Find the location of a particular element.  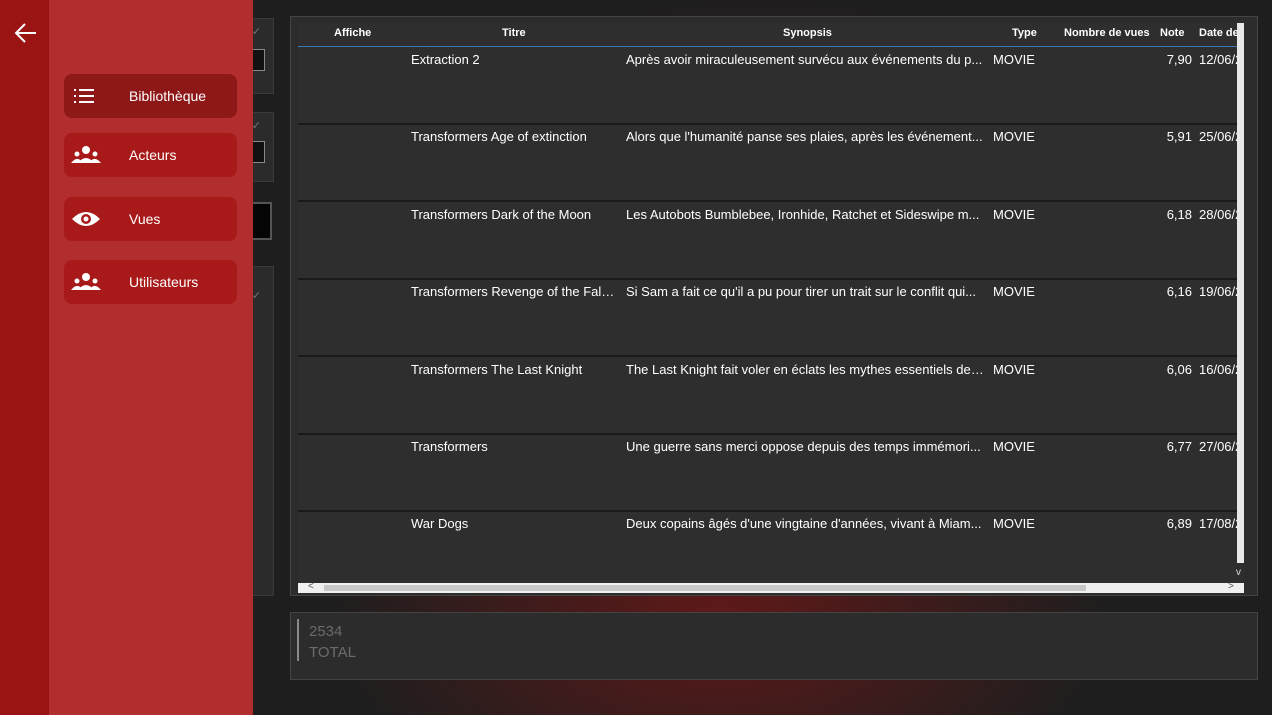

cell-titre: Transformers Revenge of the Fallen is located at coordinates (513, 292).